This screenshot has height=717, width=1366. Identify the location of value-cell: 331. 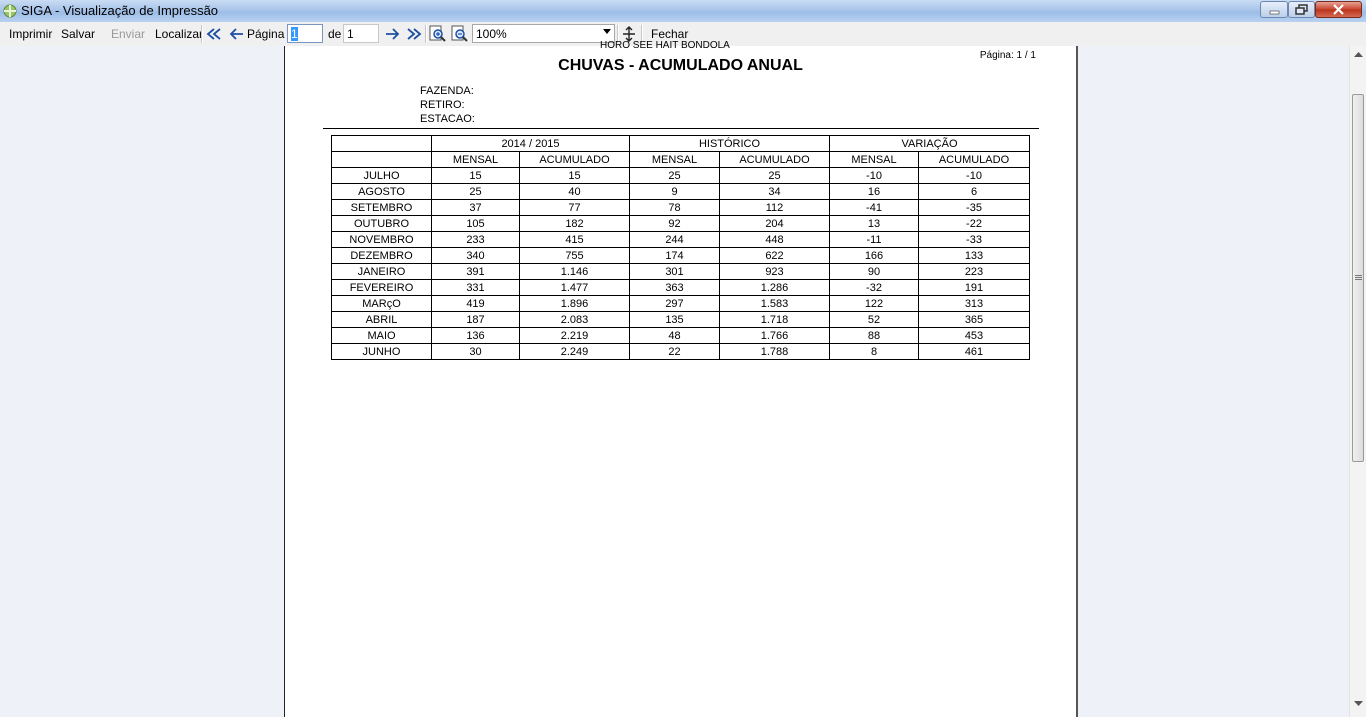
(475, 287).